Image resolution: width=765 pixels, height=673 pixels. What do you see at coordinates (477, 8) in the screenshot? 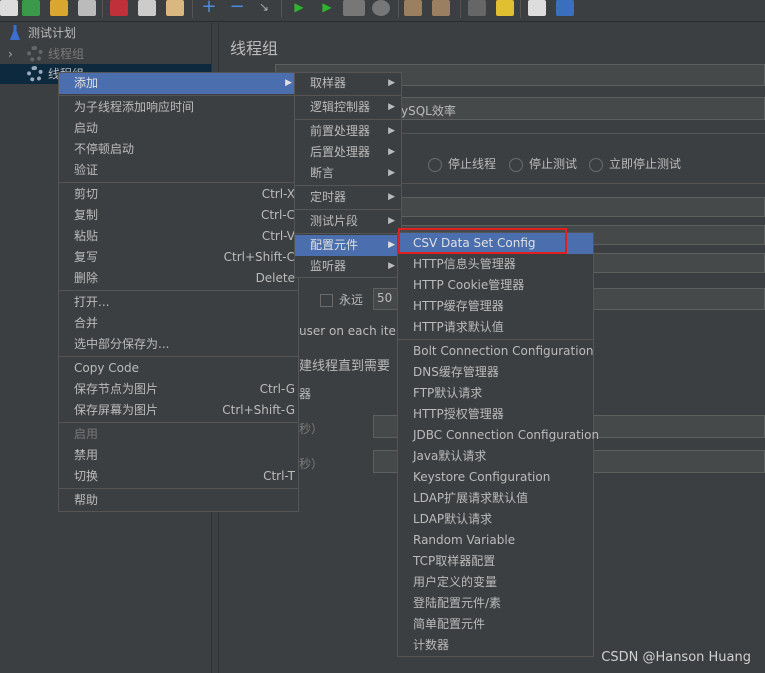
I see `search-icon` at bounding box center [477, 8].